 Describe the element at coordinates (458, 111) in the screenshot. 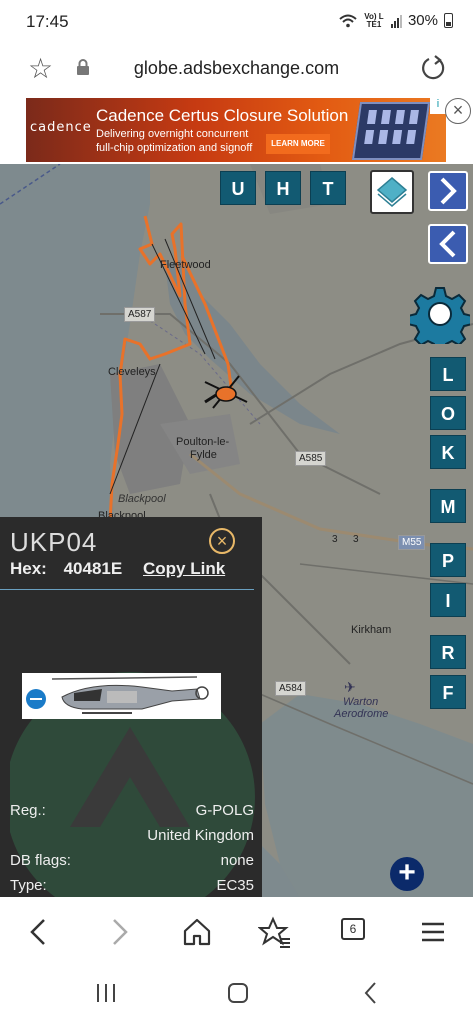

I see `ad-close-button: ×` at that location.